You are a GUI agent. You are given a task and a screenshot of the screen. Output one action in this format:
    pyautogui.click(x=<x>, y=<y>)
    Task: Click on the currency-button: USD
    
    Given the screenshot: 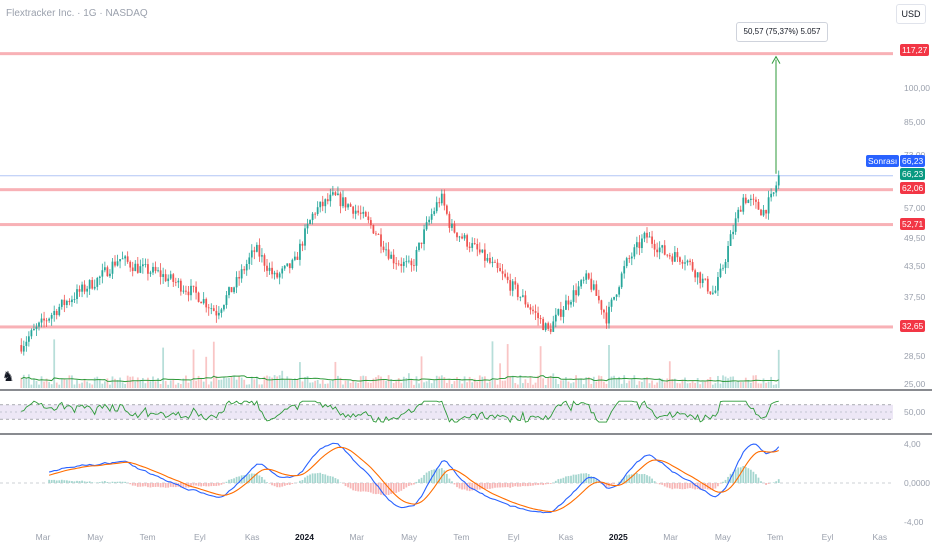 What is the action you would take?
    pyautogui.click(x=911, y=14)
    